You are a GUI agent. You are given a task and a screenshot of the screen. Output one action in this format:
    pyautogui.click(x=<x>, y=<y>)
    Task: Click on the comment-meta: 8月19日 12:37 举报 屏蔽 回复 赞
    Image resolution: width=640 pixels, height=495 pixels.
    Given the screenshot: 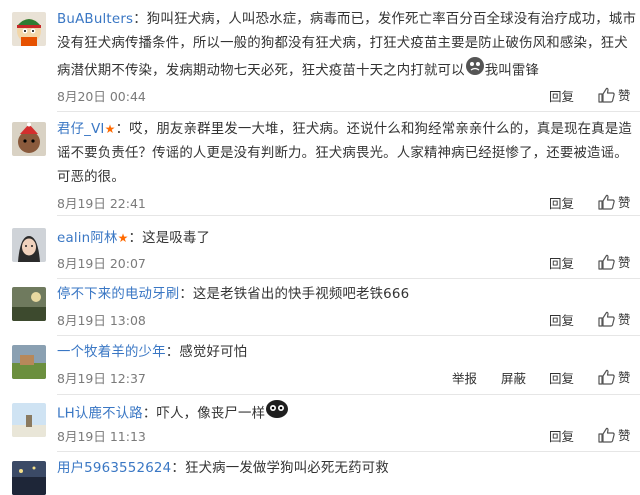 What is the action you would take?
    pyautogui.click(x=347, y=378)
    